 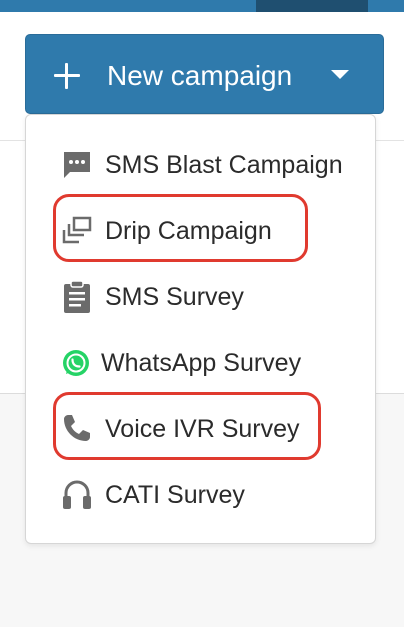 What do you see at coordinates (67, 76) in the screenshot?
I see `plus-icon` at bounding box center [67, 76].